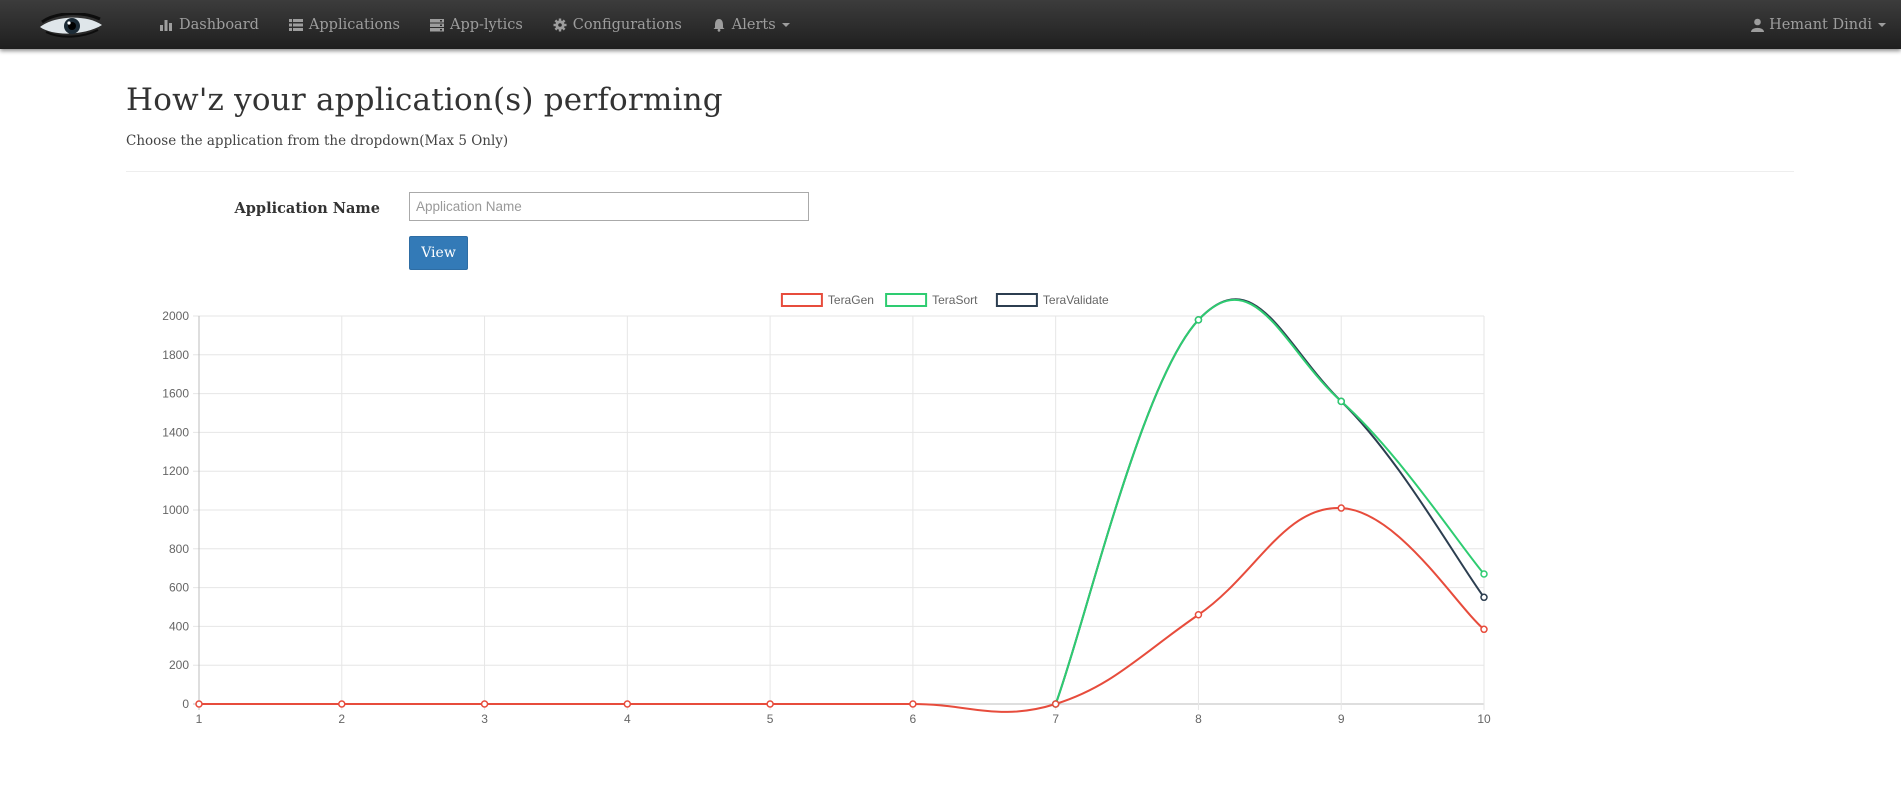  Describe the element at coordinates (913, 719) in the screenshot. I see `x-tick-label: 6` at that location.